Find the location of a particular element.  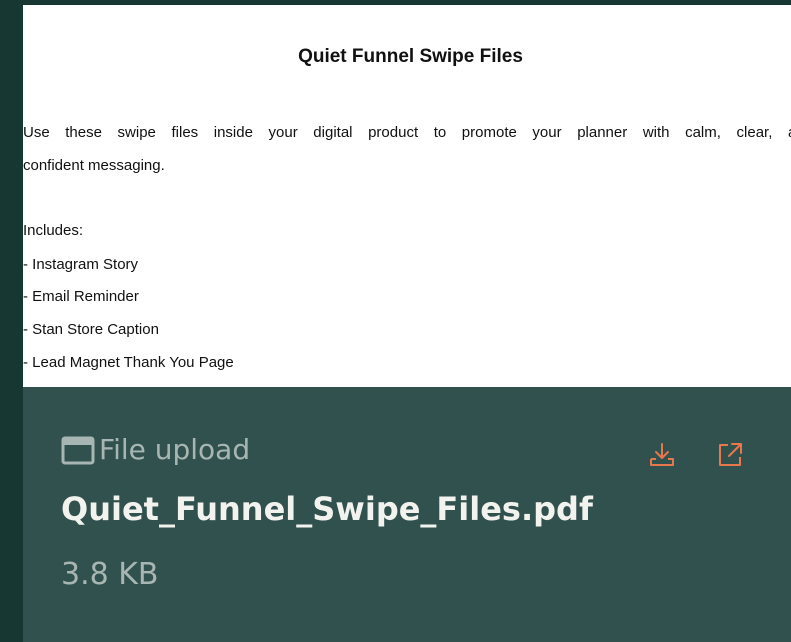

includes-item: - Lead Magnet Thank You Page is located at coordinates (128, 362).